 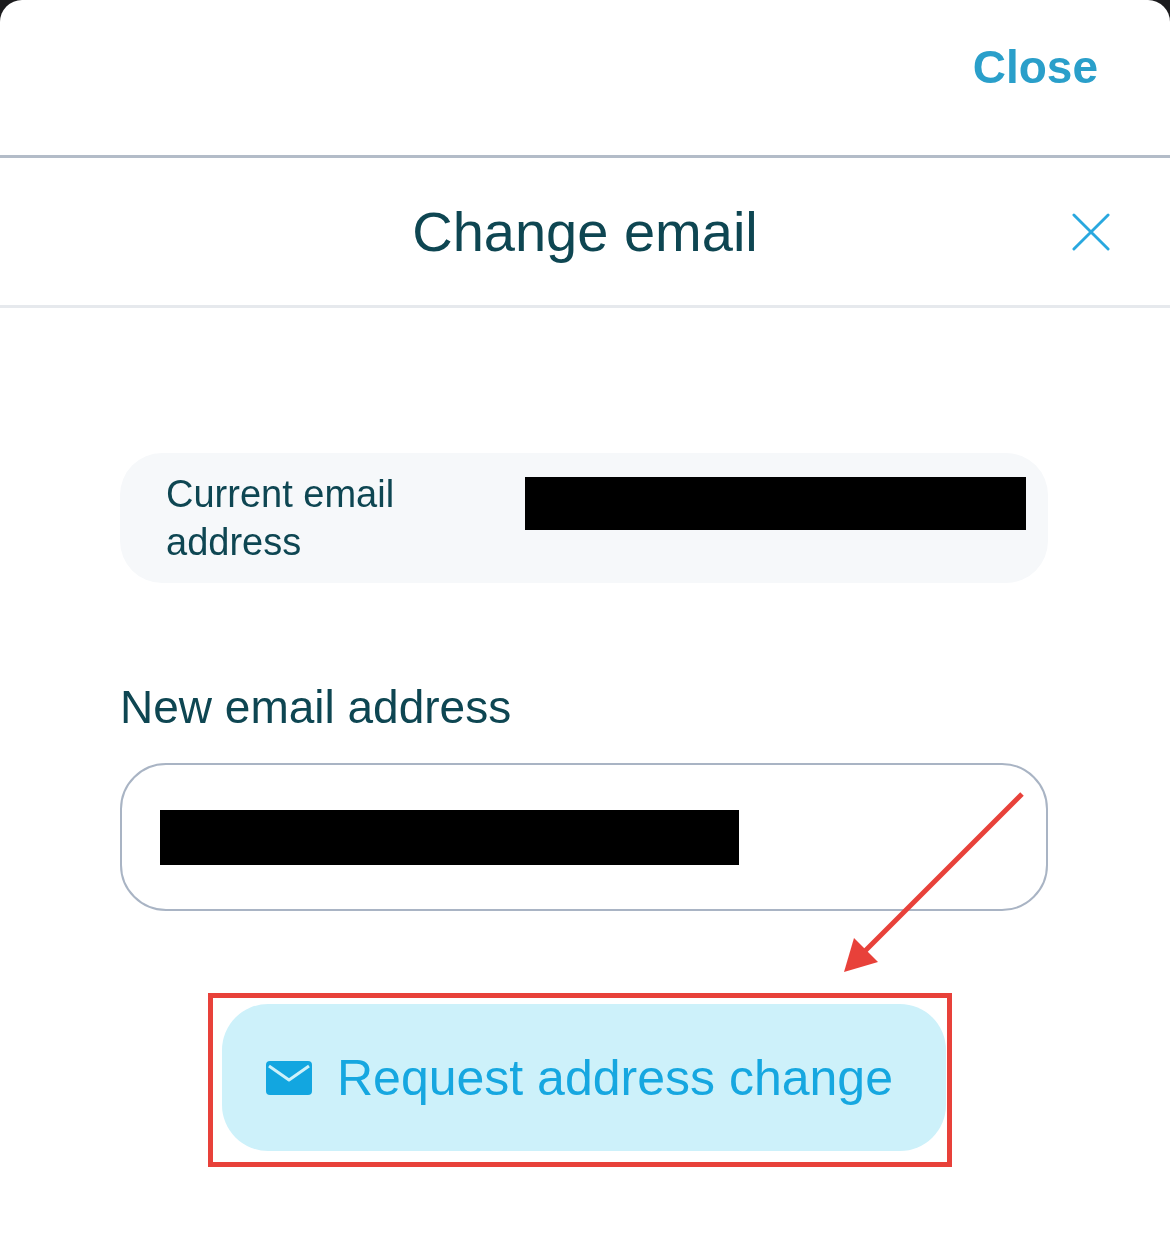 What do you see at coordinates (1035, 66) in the screenshot?
I see `close-link: Close` at bounding box center [1035, 66].